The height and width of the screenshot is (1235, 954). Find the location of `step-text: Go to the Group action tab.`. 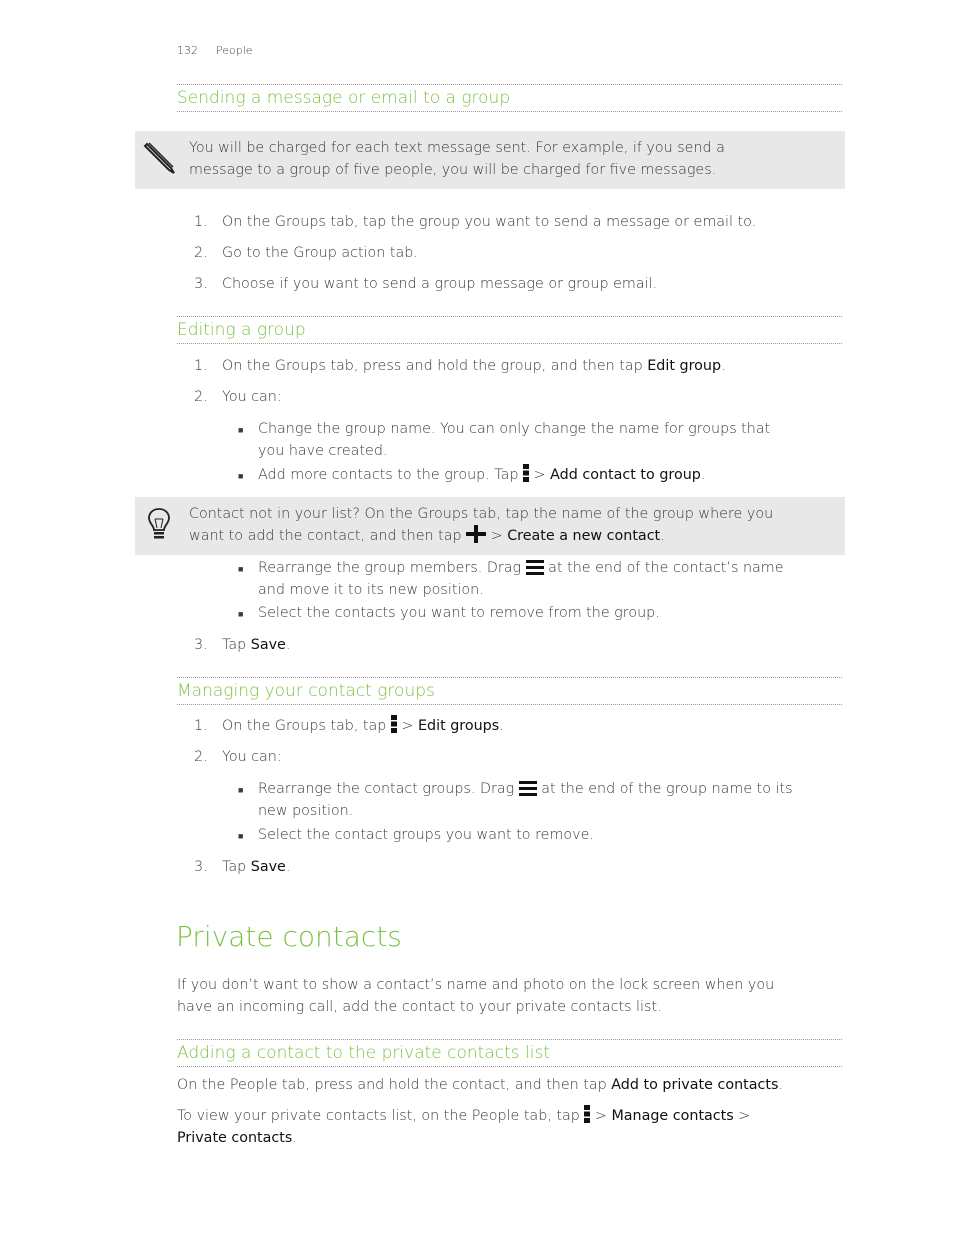

step-text: Go to the Group action tab. is located at coordinates (320, 253).